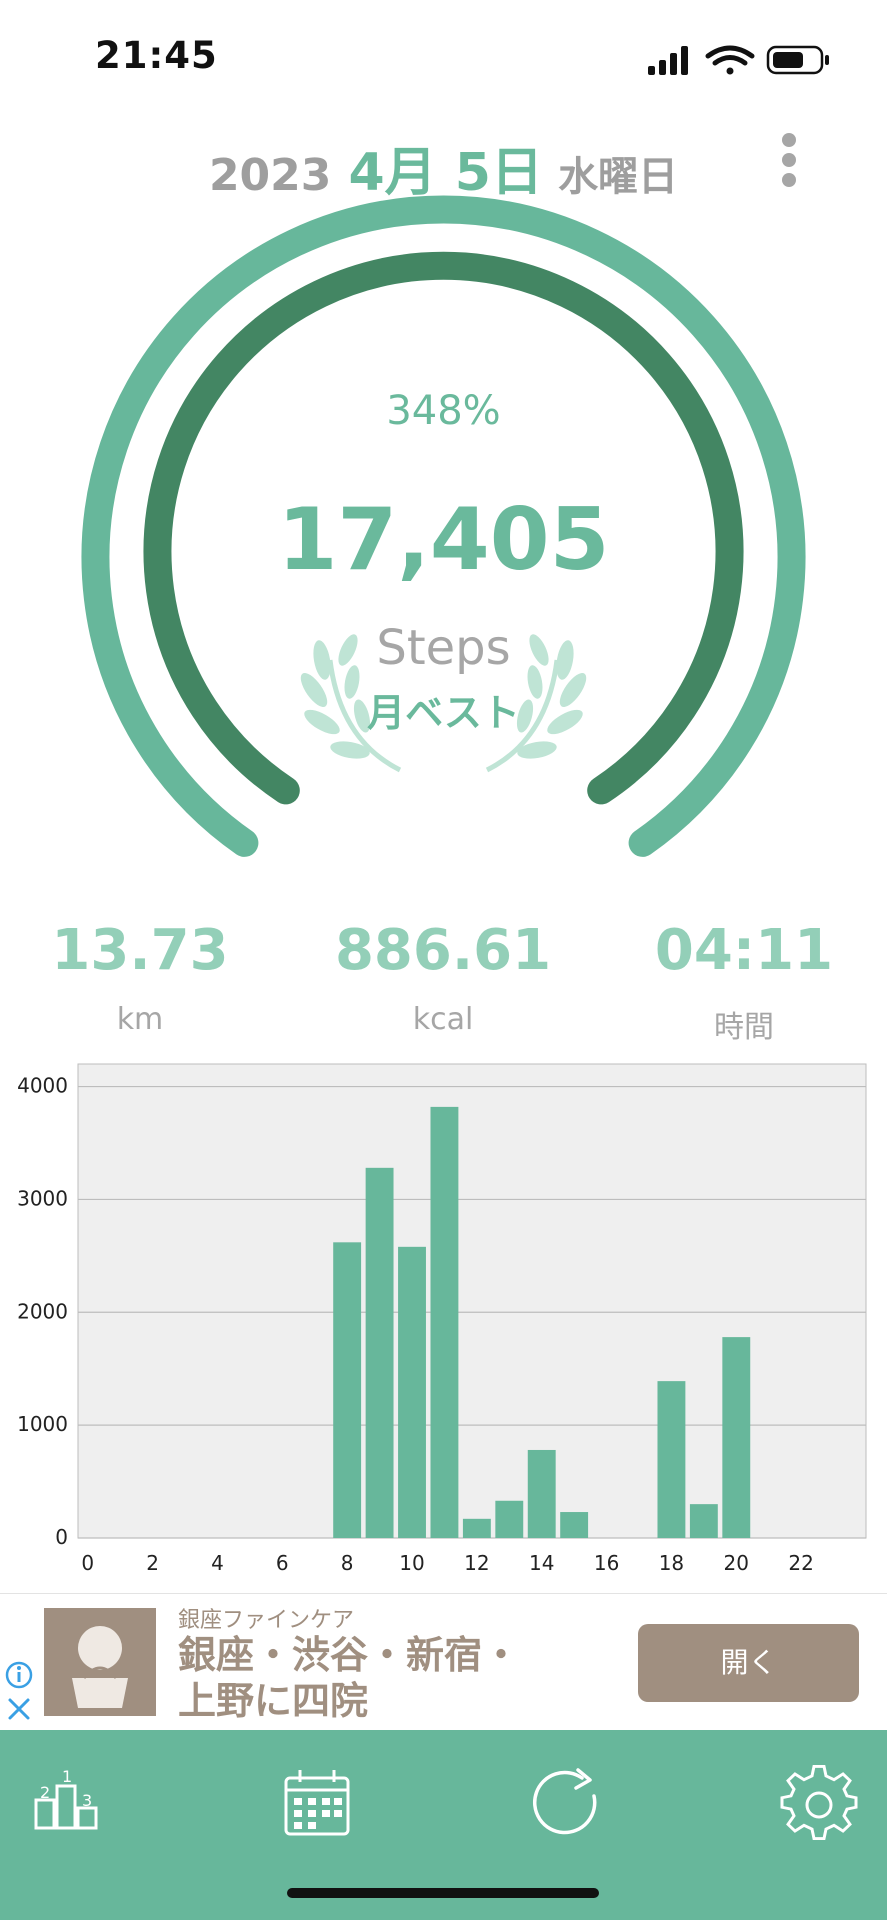  I want to click on ad-close-icon, so click(19, 1709).